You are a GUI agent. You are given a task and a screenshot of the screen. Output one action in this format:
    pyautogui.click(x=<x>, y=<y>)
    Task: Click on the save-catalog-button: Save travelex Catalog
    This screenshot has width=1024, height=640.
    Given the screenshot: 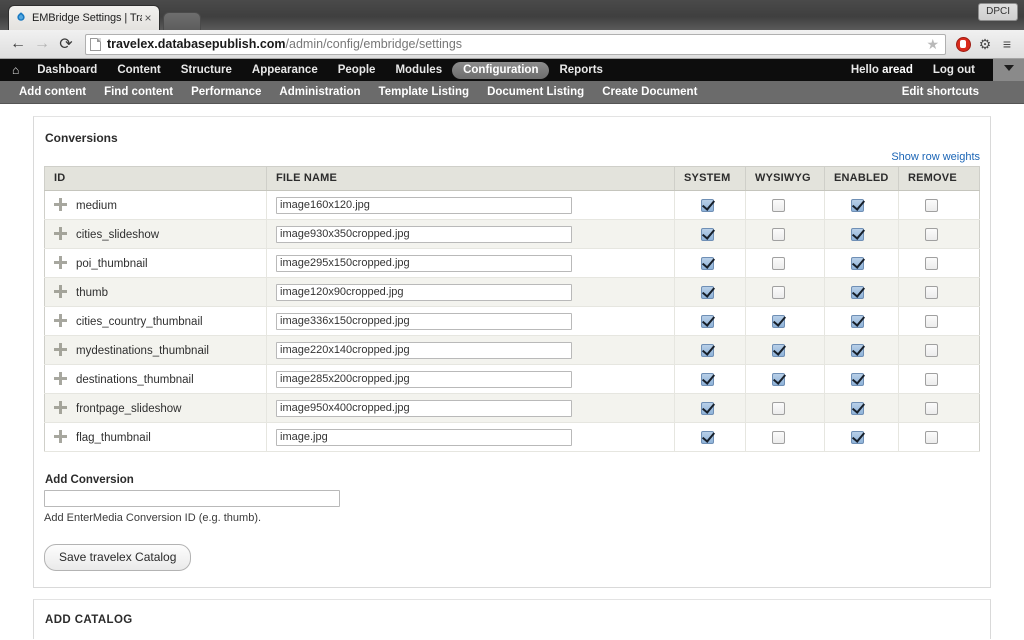 What is the action you would take?
    pyautogui.click(x=118, y=557)
    